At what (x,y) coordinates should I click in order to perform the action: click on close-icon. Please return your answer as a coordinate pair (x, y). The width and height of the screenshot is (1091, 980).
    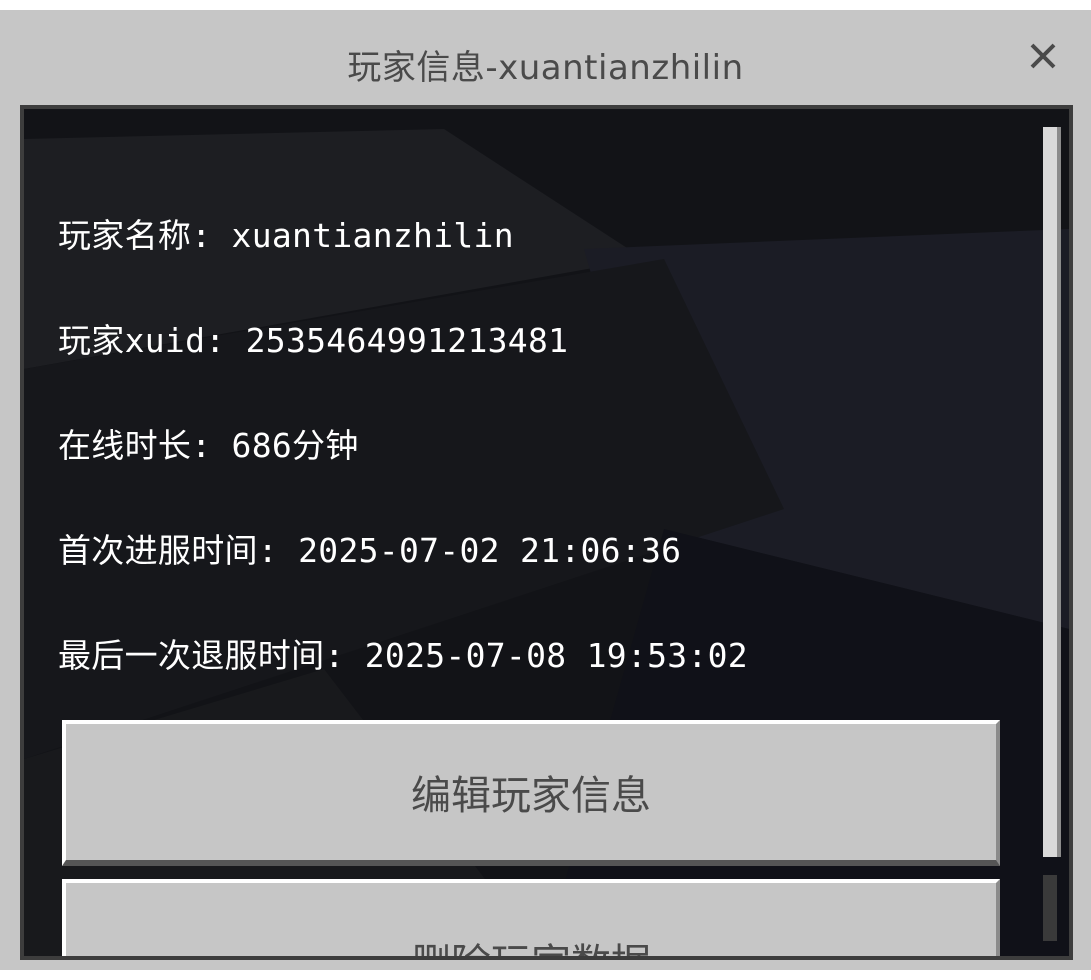
    Looking at the image, I should click on (1043, 56).